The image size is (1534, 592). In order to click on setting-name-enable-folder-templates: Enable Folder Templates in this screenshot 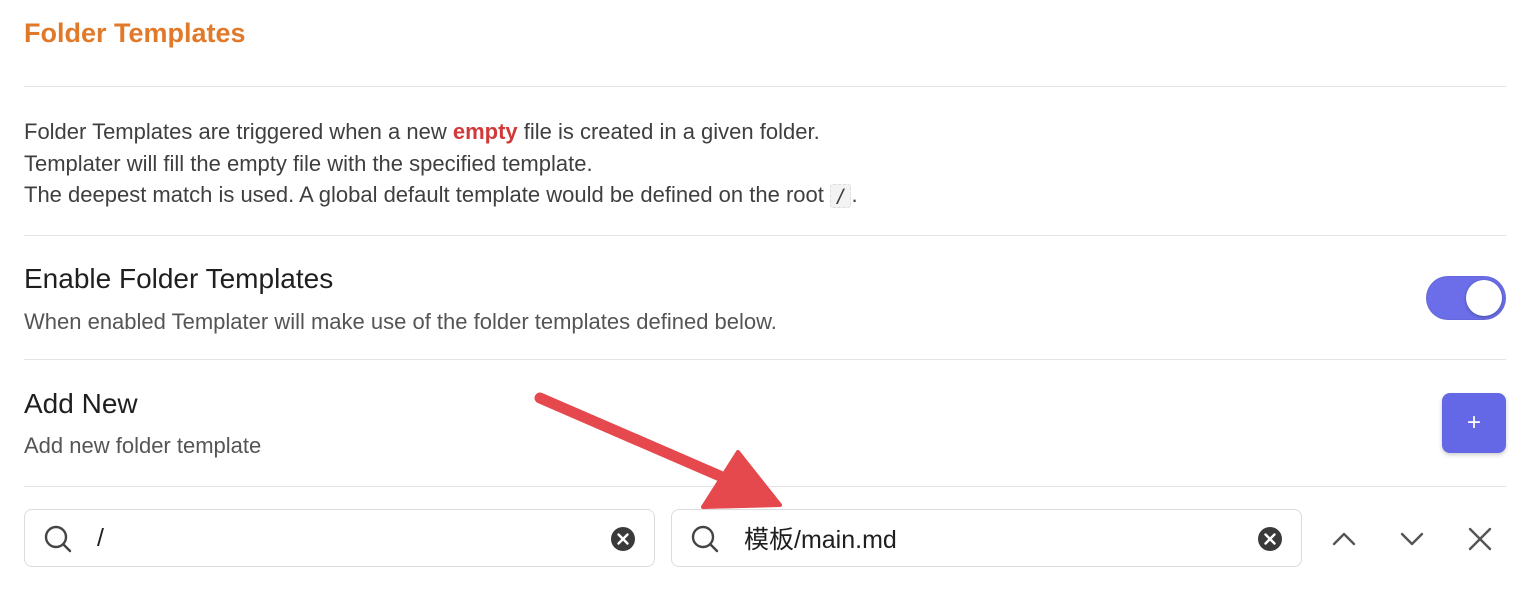, I will do `click(179, 278)`.